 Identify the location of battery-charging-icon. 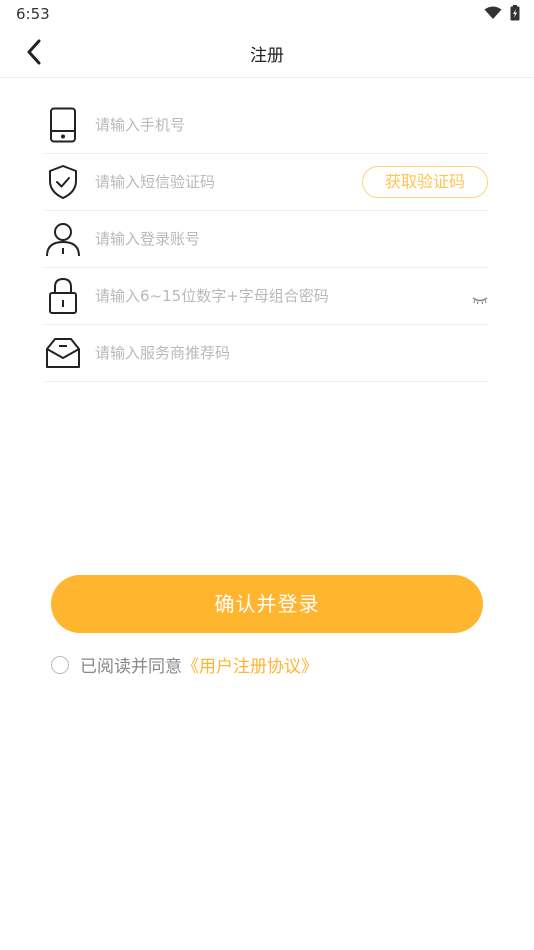
(515, 13).